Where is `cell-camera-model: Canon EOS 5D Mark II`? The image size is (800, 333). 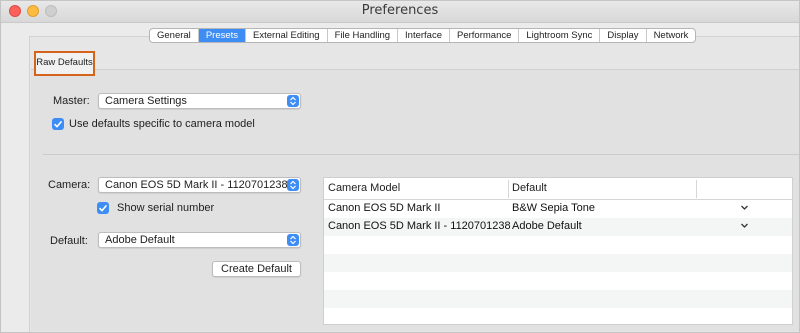
cell-camera-model: Canon EOS 5D Mark II is located at coordinates (384, 208).